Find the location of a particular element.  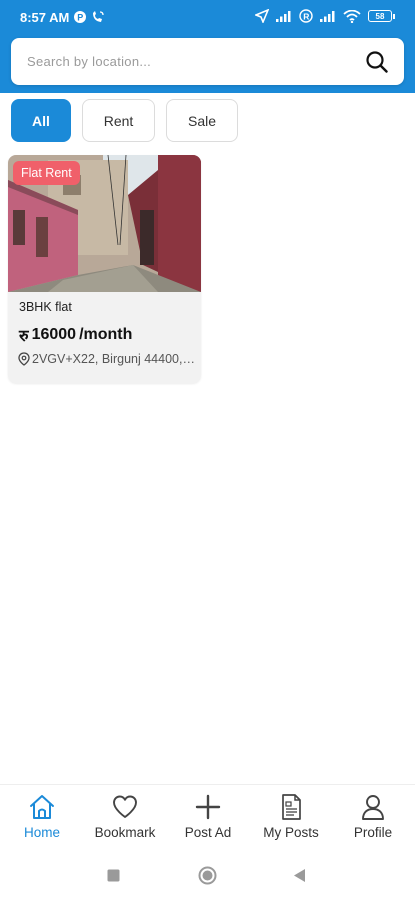

nav-profile: Profile is located at coordinates (373, 816).